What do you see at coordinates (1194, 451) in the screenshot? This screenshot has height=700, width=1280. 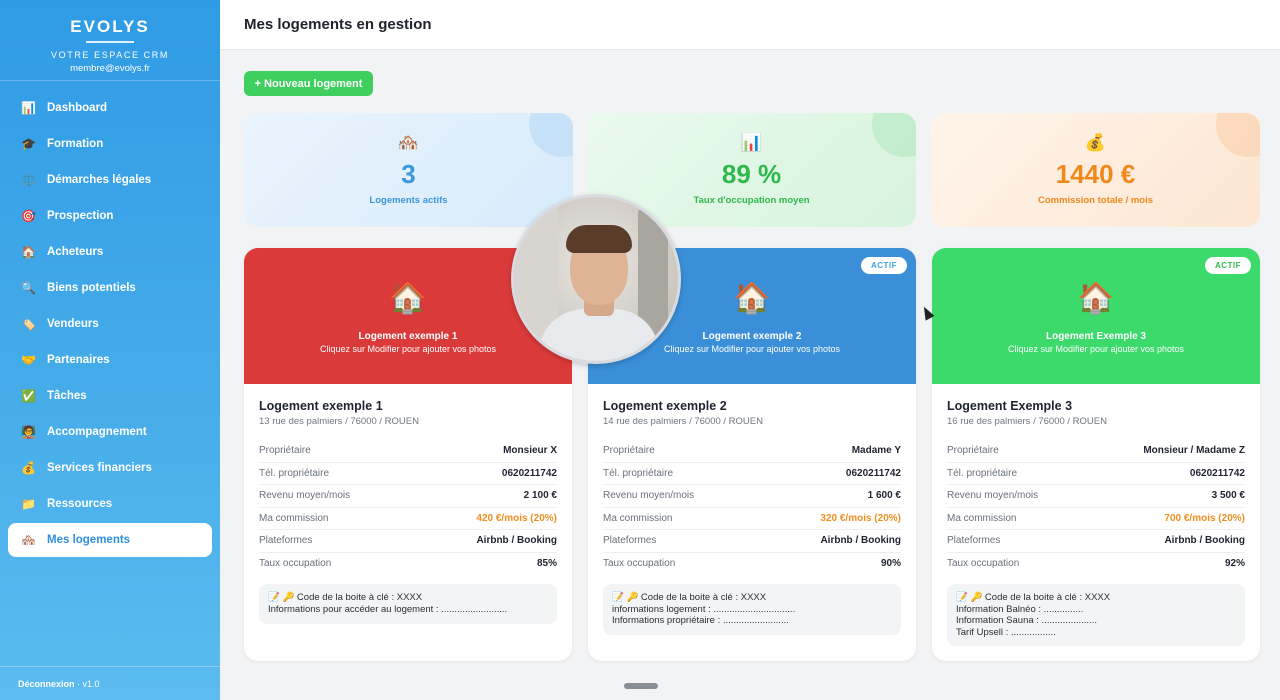 I see `info-value-owner: Monsieur / Madame Z` at bounding box center [1194, 451].